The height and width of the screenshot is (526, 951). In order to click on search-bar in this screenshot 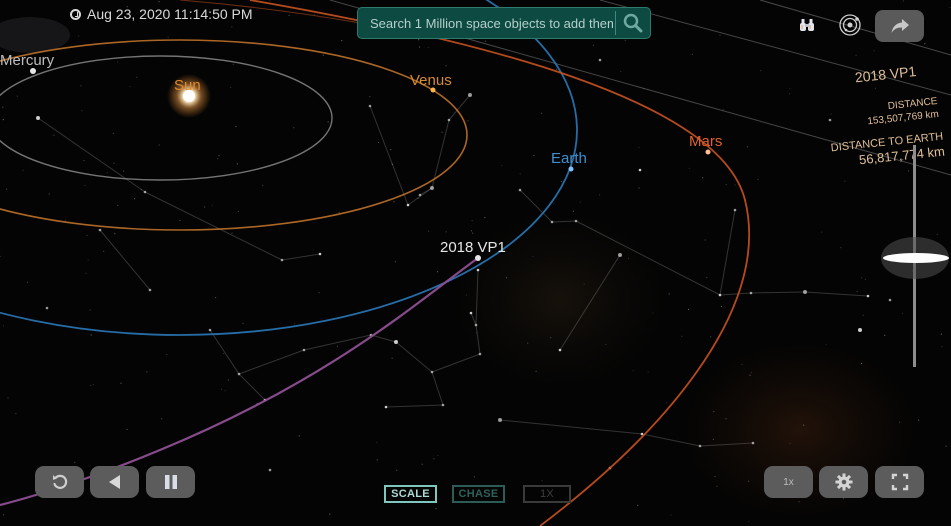, I will do `click(504, 23)`.